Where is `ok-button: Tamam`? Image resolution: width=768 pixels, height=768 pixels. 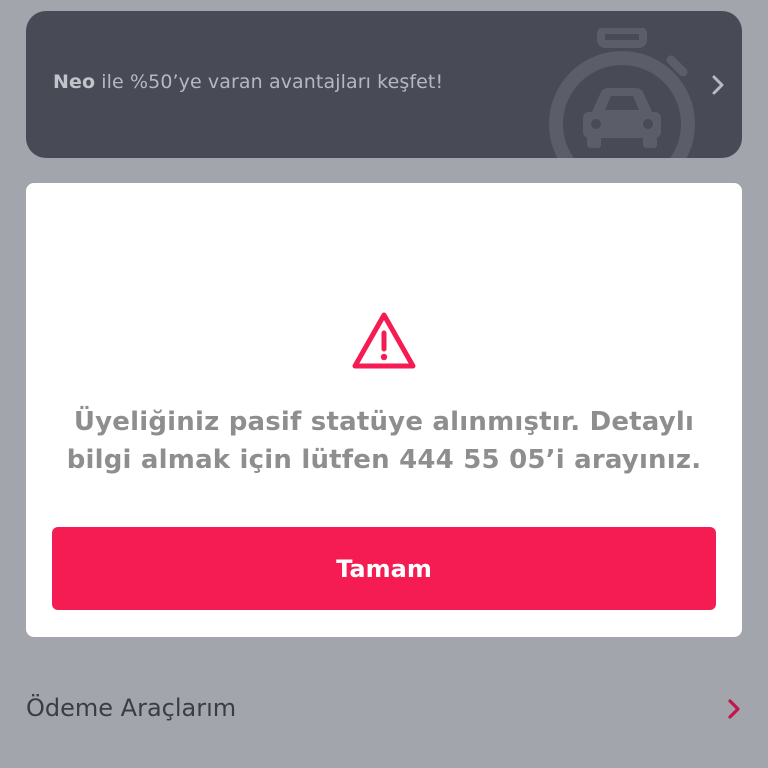
ok-button: Tamam is located at coordinates (384, 568).